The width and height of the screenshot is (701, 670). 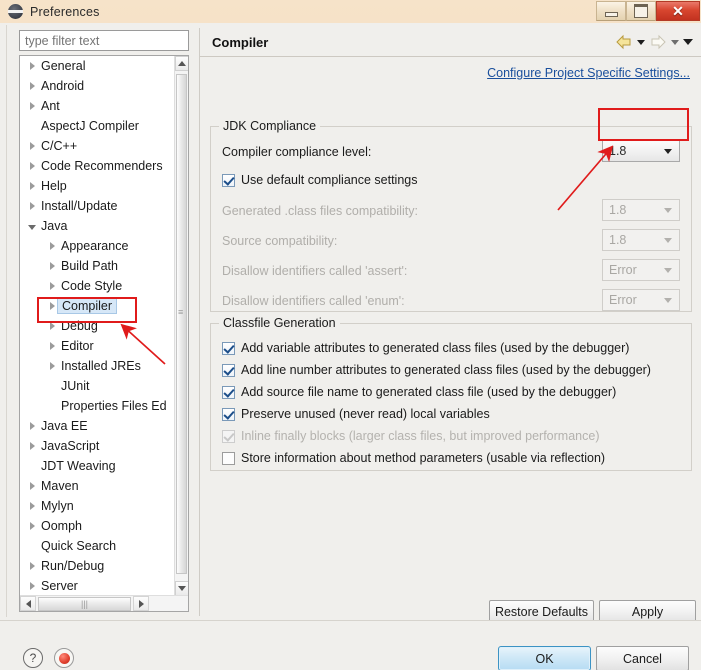 What do you see at coordinates (97, 406) in the screenshot?
I see `sidebar-item-properties-files-ed: Properties Files Ed` at bounding box center [97, 406].